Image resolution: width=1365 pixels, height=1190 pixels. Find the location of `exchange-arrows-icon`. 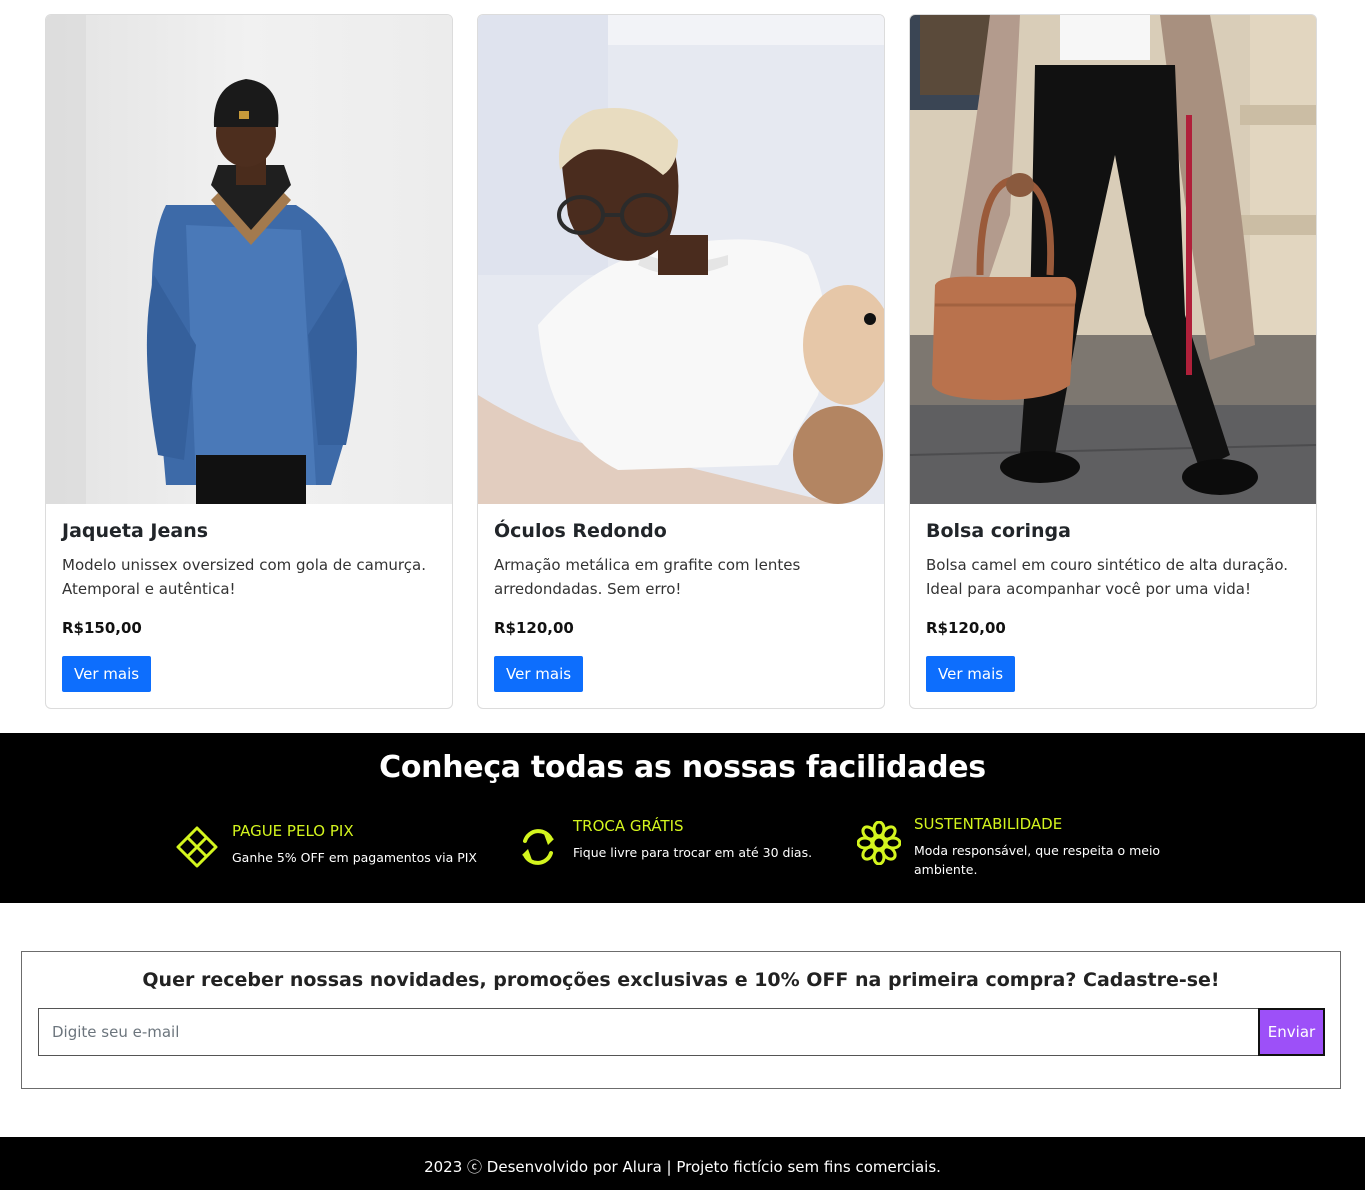

exchange-arrows-icon is located at coordinates (538, 847).